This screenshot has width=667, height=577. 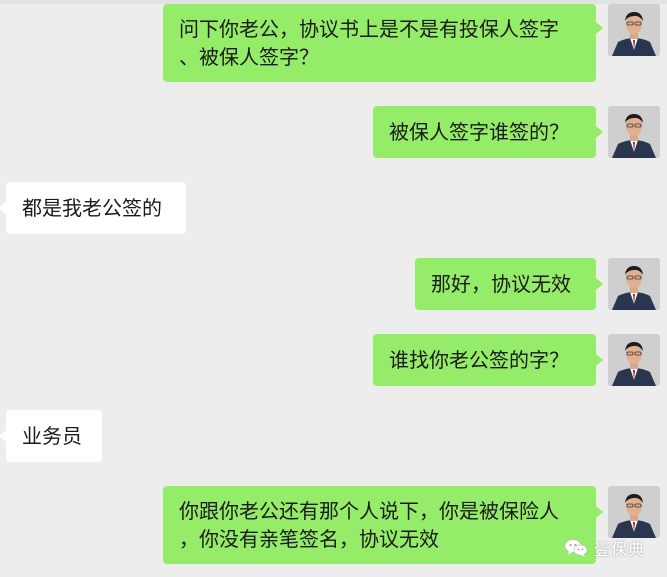 I want to click on message-text-line: 你跟你老公还有那个人说下，你是被保险人, so click(x=369, y=511).